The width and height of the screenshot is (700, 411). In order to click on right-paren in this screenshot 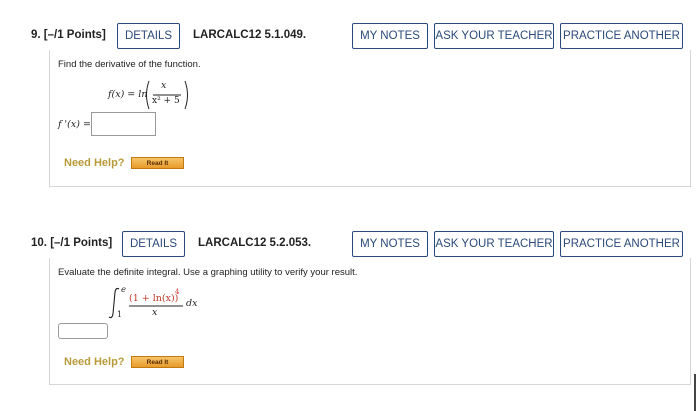, I will do `click(186, 95)`.